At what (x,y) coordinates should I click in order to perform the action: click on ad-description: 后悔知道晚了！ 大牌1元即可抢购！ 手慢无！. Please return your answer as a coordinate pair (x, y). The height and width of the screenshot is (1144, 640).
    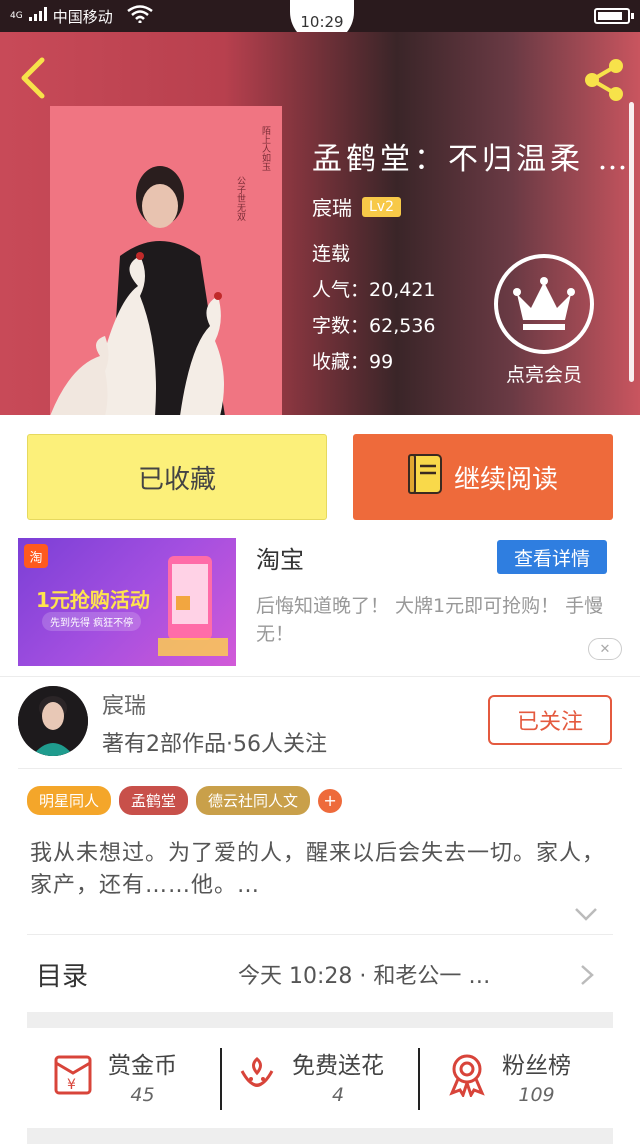
    Looking at the image, I should click on (430, 620).